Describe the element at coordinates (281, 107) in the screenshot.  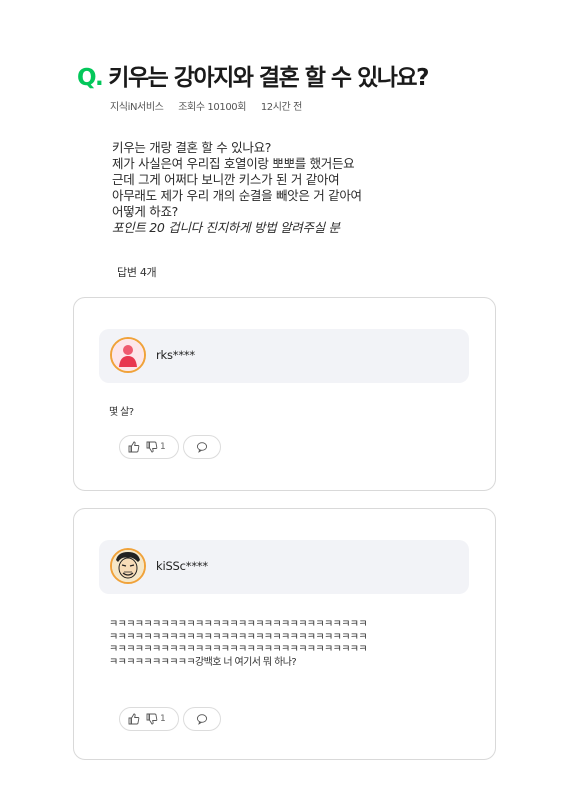
I see `post-time: 12시간 전` at that location.